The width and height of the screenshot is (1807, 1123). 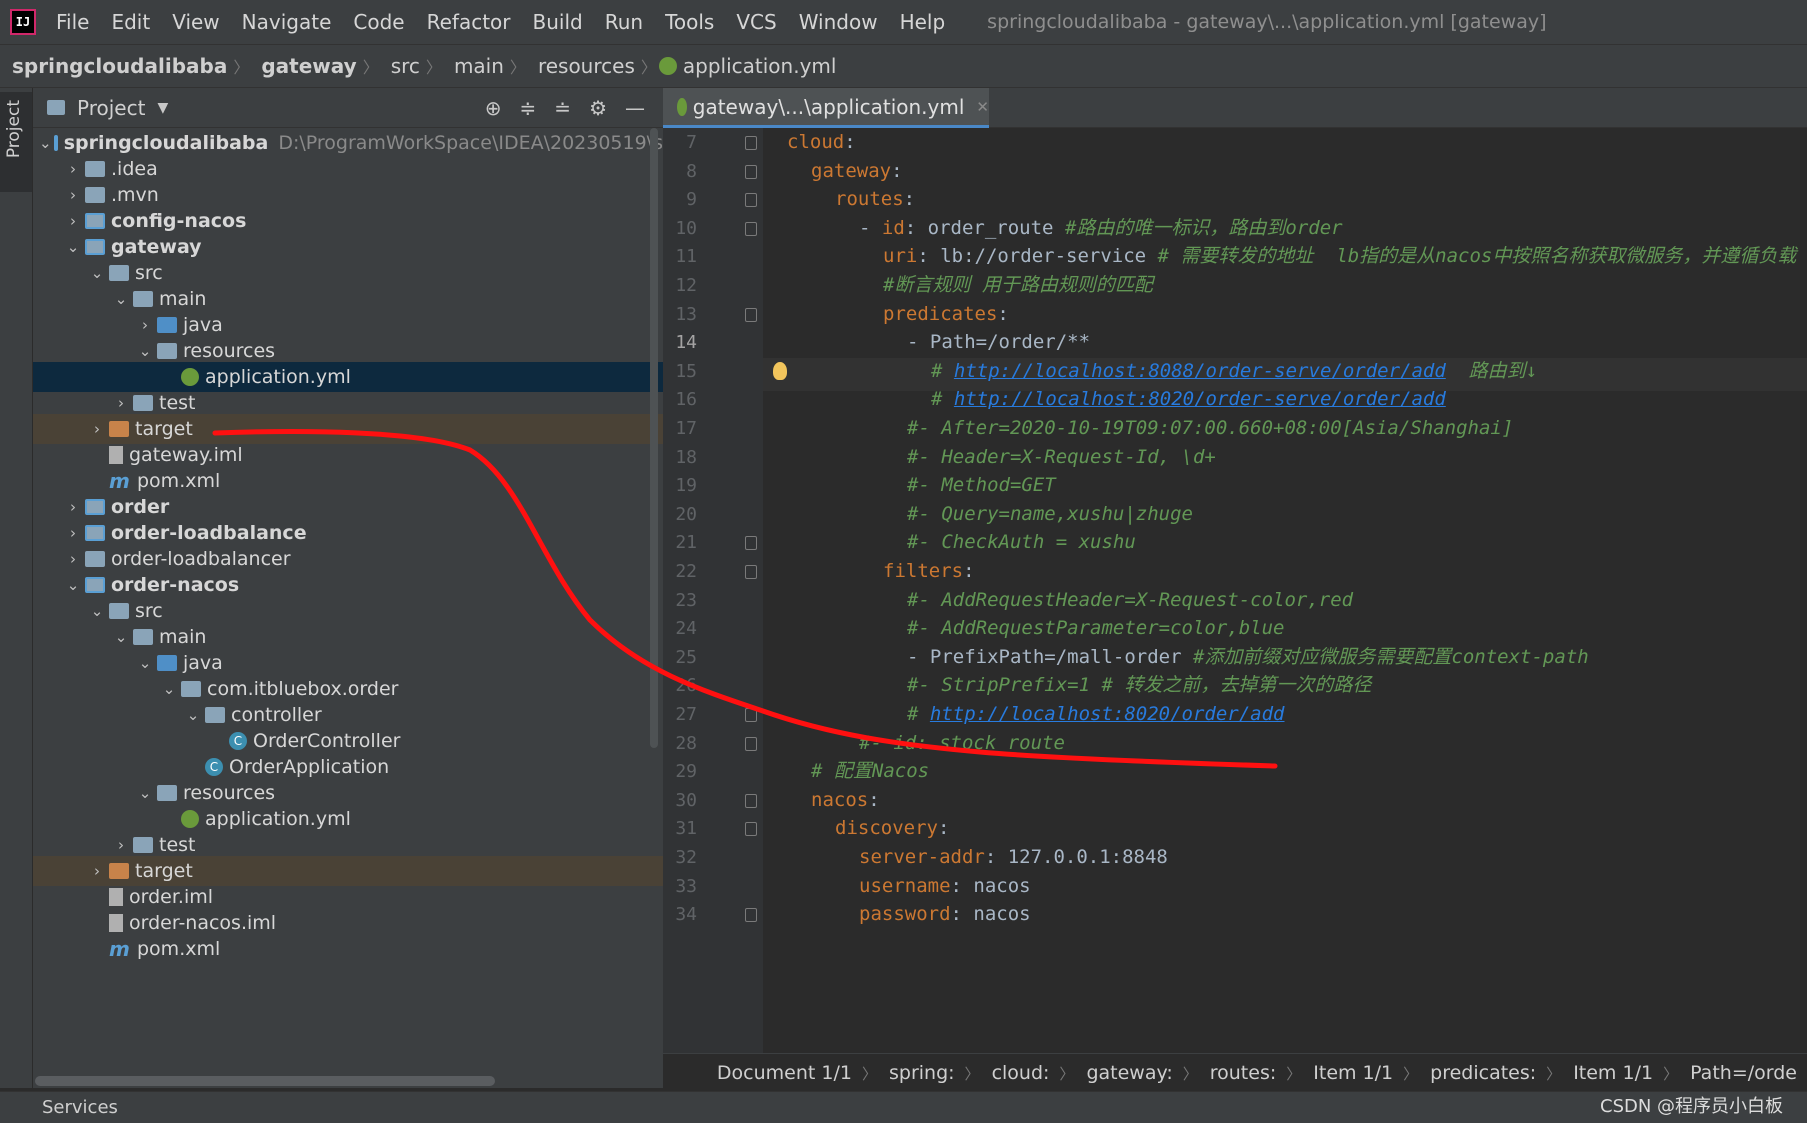 I want to click on close-icon: ✕, so click(x=982, y=107).